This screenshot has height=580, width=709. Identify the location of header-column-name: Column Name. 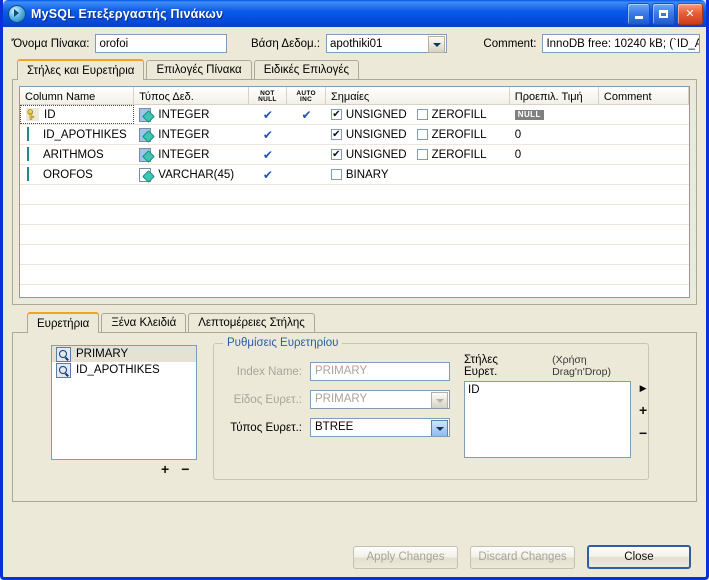
(77, 95).